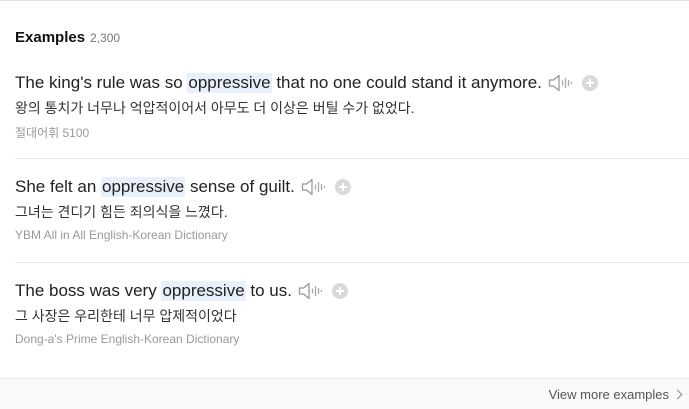 This screenshot has width=689, height=409. What do you see at coordinates (215, 108) in the screenshot?
I see `example-translation: 왕의 통치가 너무나 억압적이어서 아무도 더 이상은 버틸 수가 없었다.` at bounding box center [215, 108].